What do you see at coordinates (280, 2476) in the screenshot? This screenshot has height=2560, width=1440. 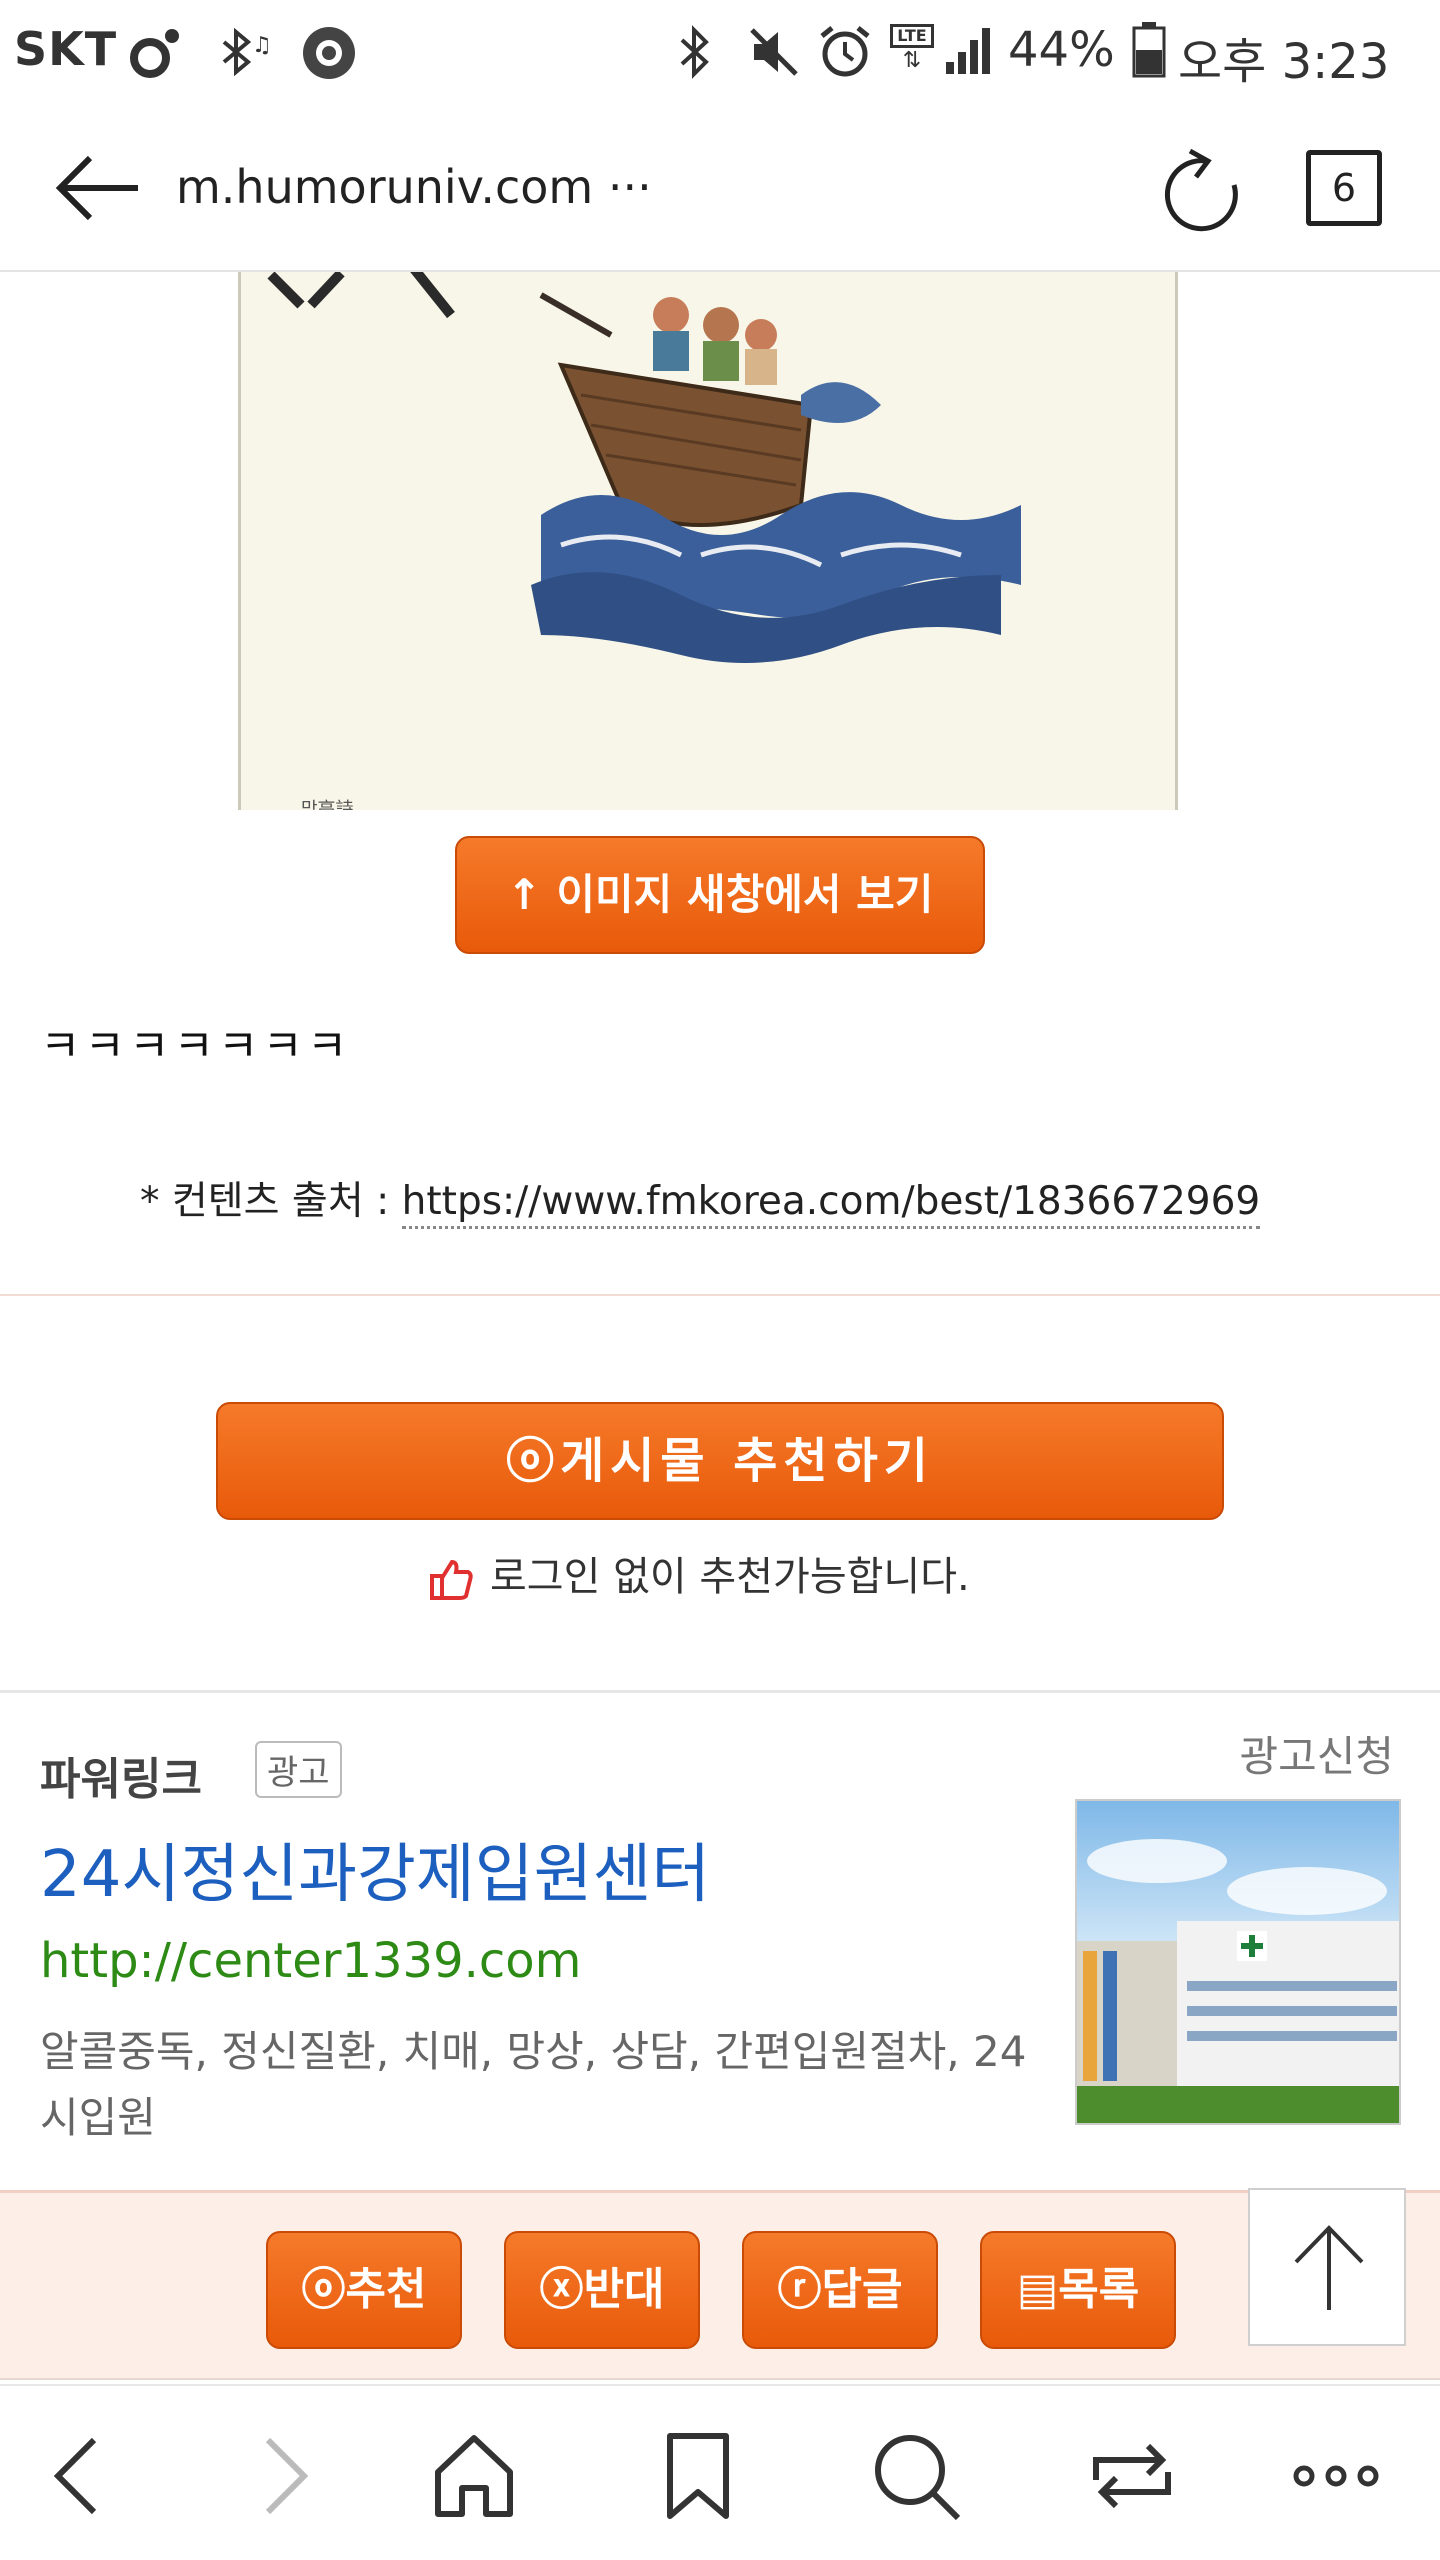 I see `forward-icon` at bounding box center [280, 2476].